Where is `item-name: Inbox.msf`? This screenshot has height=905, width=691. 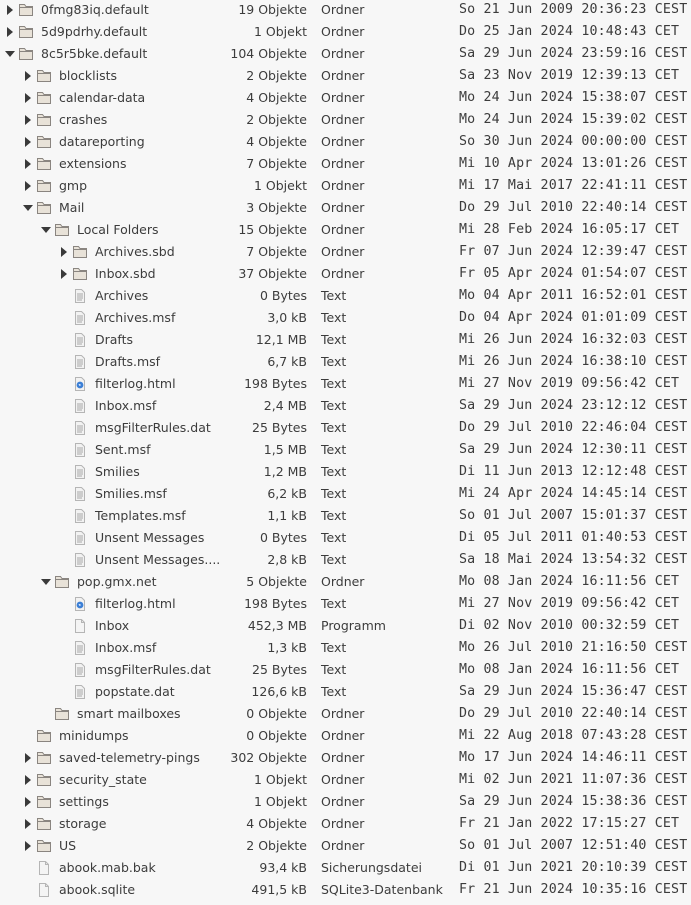 item-name: Inbox.msf is located at coordinates (126, 647).